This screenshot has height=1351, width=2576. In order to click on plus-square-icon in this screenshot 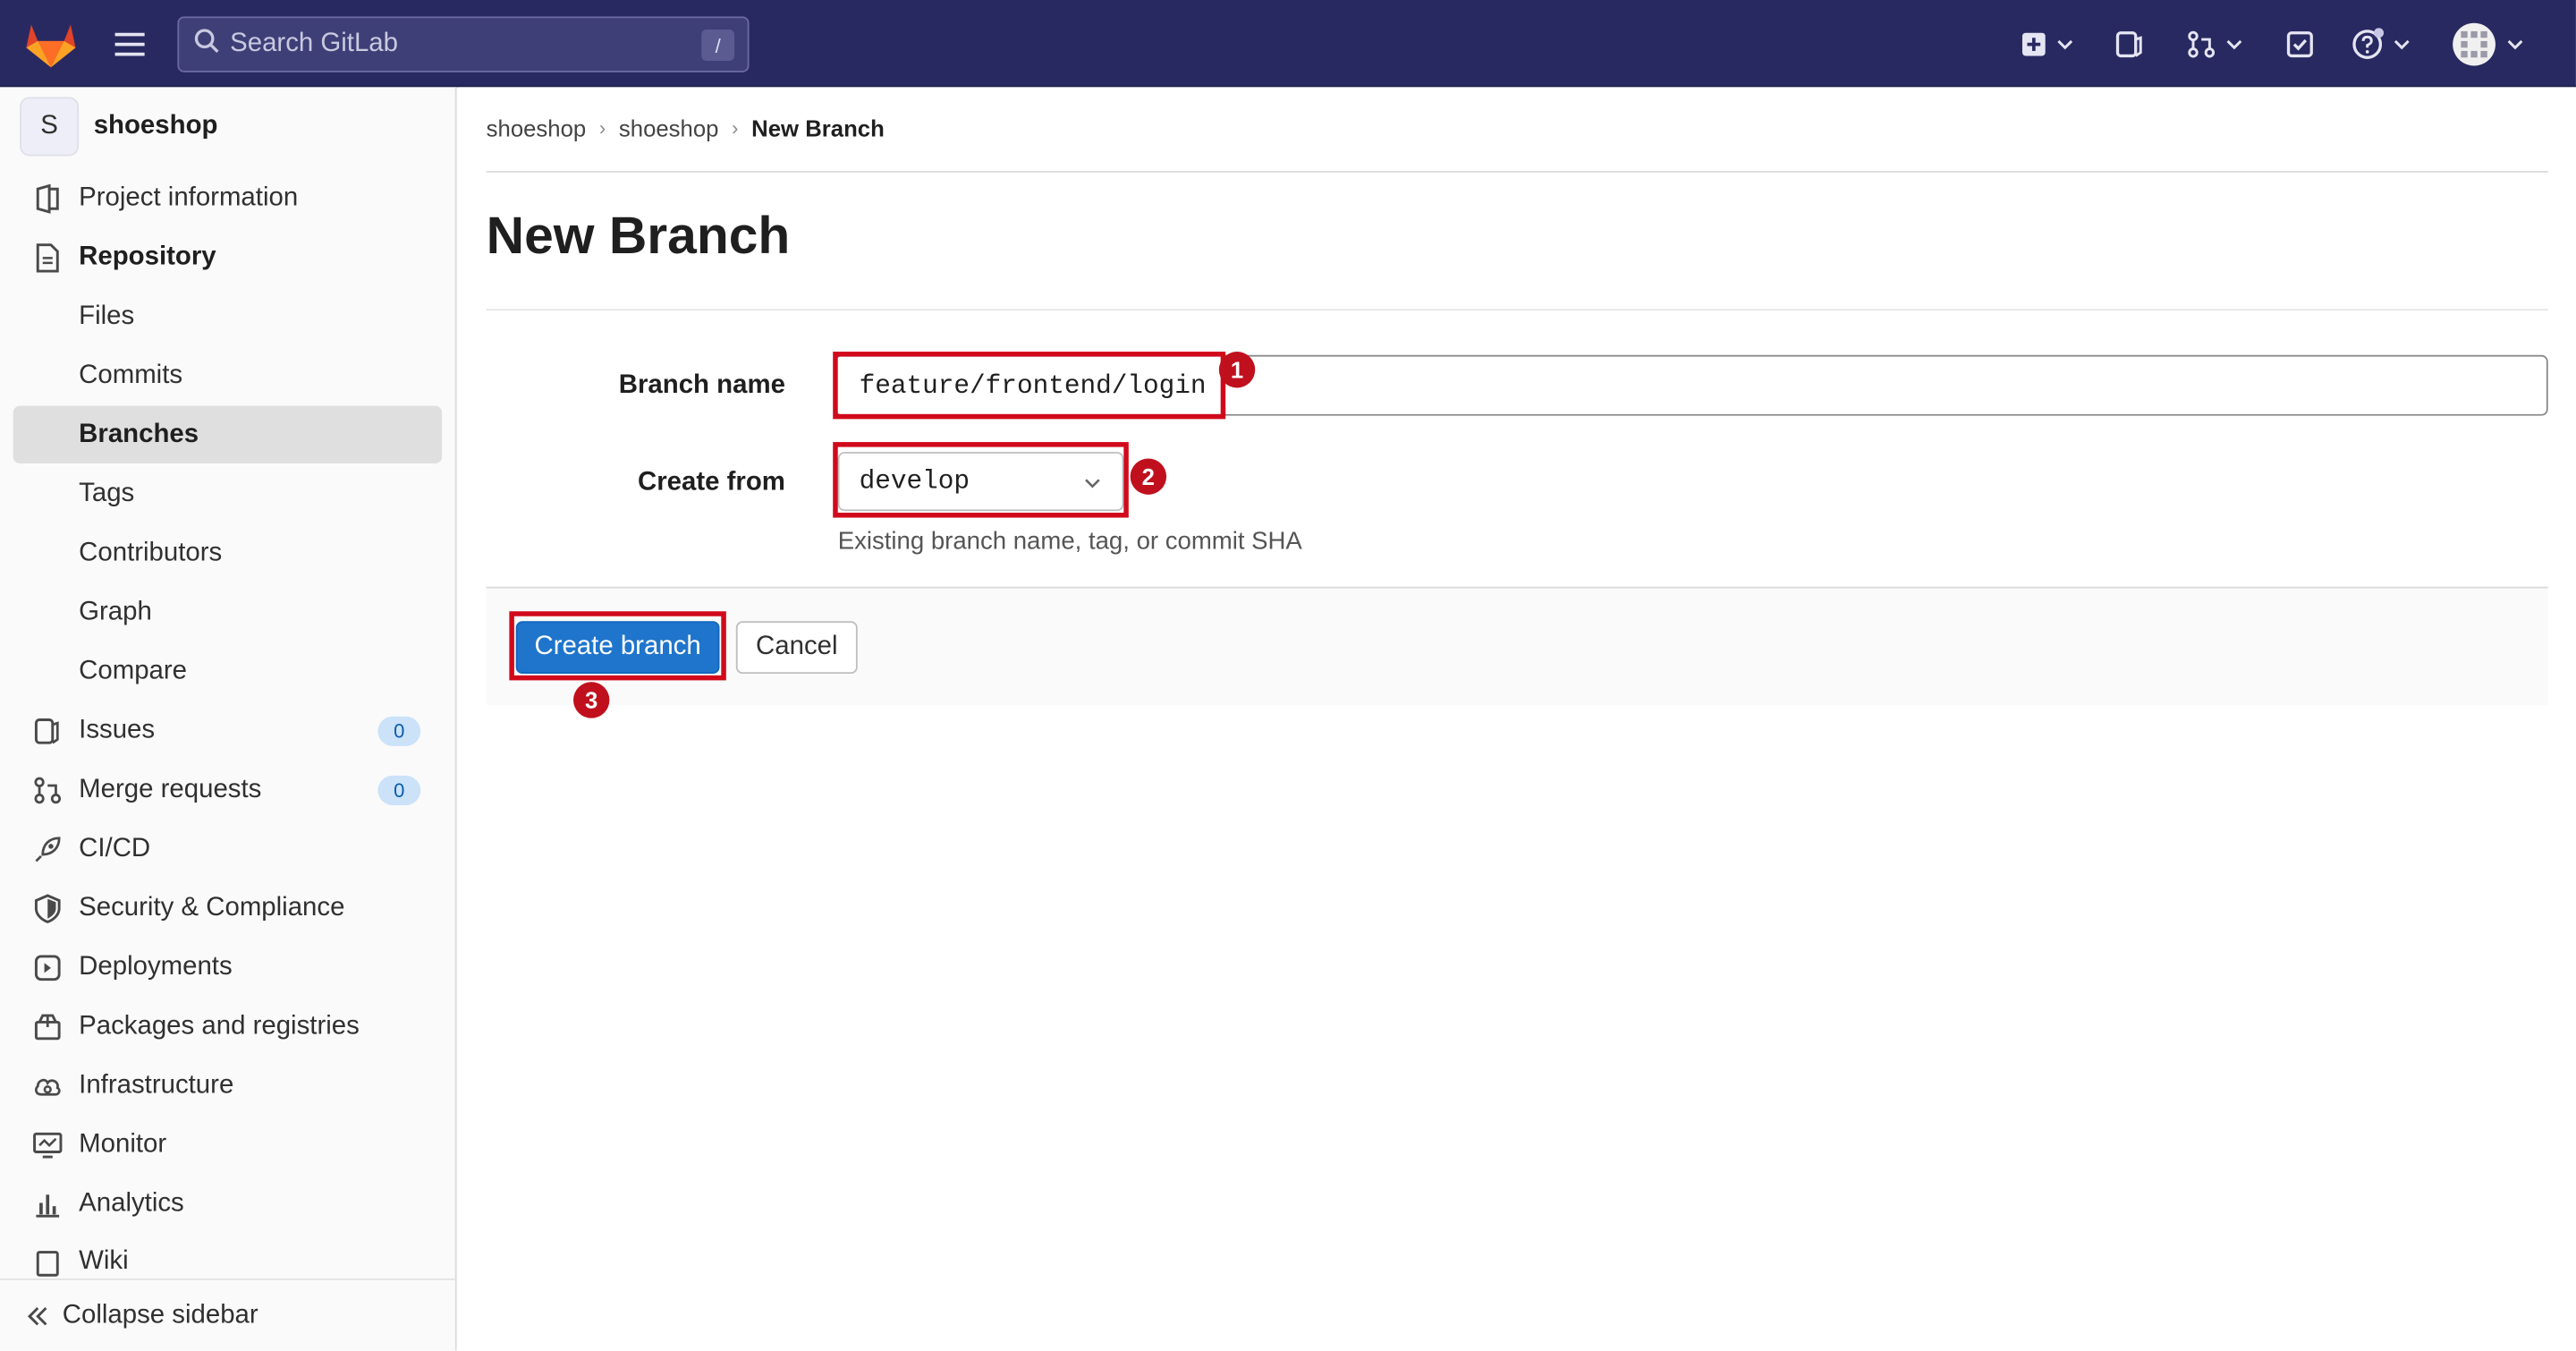, I will do `click(2033, 44)`.